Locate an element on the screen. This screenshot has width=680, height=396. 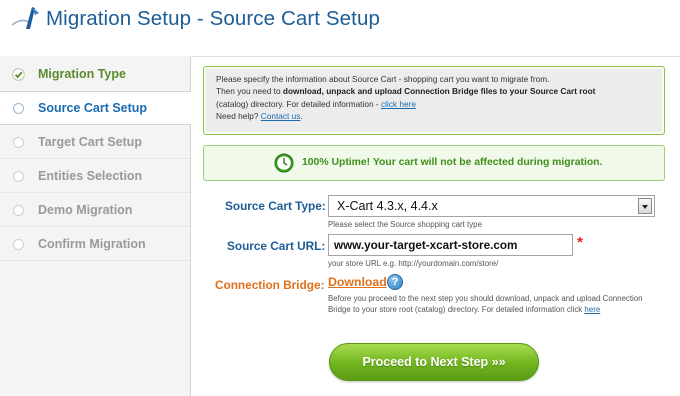
sidebar-item-source-cart-setup: Source Cart Setup is located at coordinates (95, 108).